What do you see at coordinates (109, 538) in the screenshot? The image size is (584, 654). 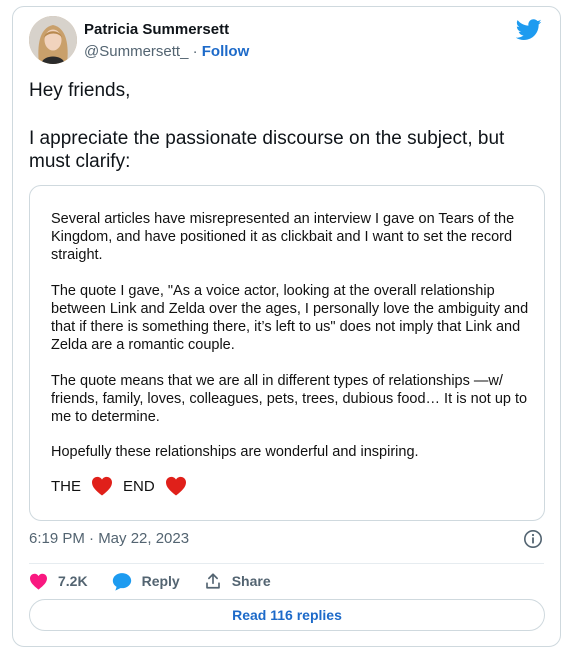 I see `tweet-timestamp: 6:19 PM · May 22, 2023` at bounding box center [109, 538].